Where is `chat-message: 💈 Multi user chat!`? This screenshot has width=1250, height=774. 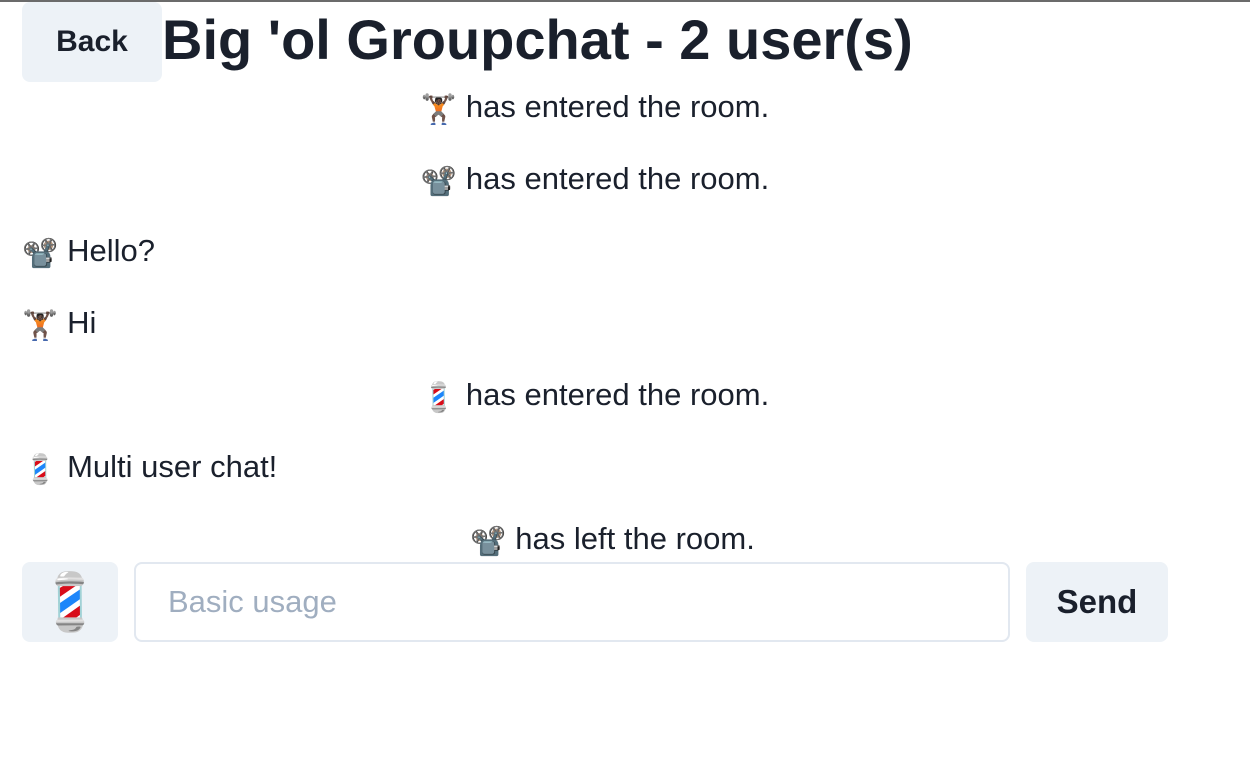 chat-message: 💈 Multi user chat! is located at coordinates (149, 467).